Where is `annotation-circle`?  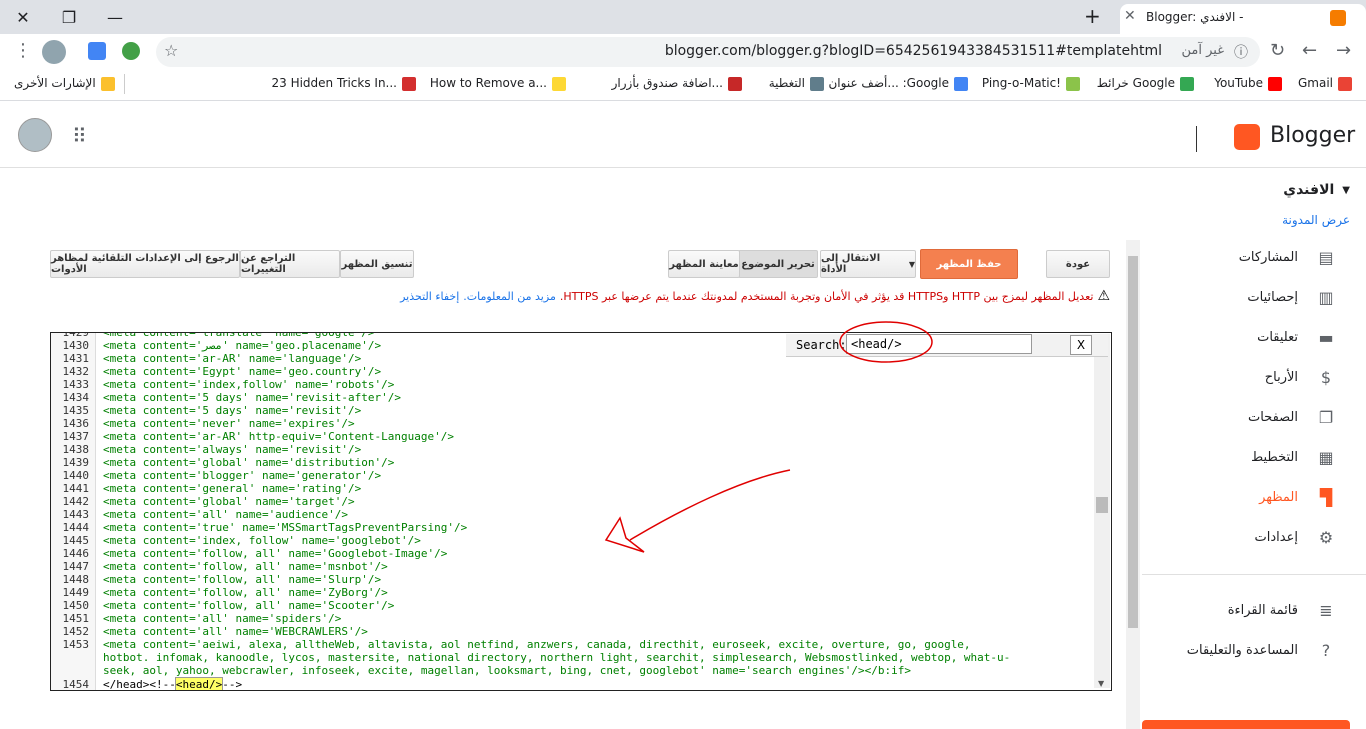 annotation-circle is located at coordinates (886, 342).